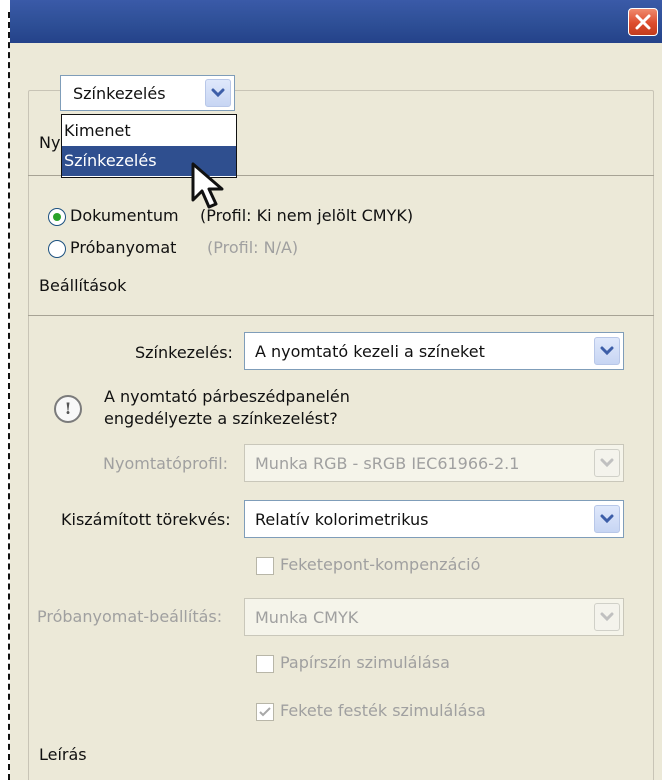 The height and width of the screenshot is (780, 662). I want to click on proof-setup-label: Próbanyomat-beállítás:, so click(130, 616).